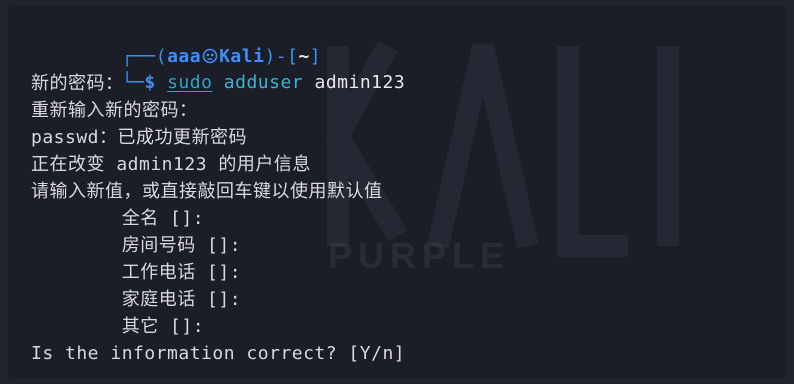 The width and height of the screenshot is (794, 384). What do you see at coordinates (207, 191) in the screenshot?
I see `output-line: 请输入新值，或直接敲回车键以使用默认值` at bounding box center [207, 191].